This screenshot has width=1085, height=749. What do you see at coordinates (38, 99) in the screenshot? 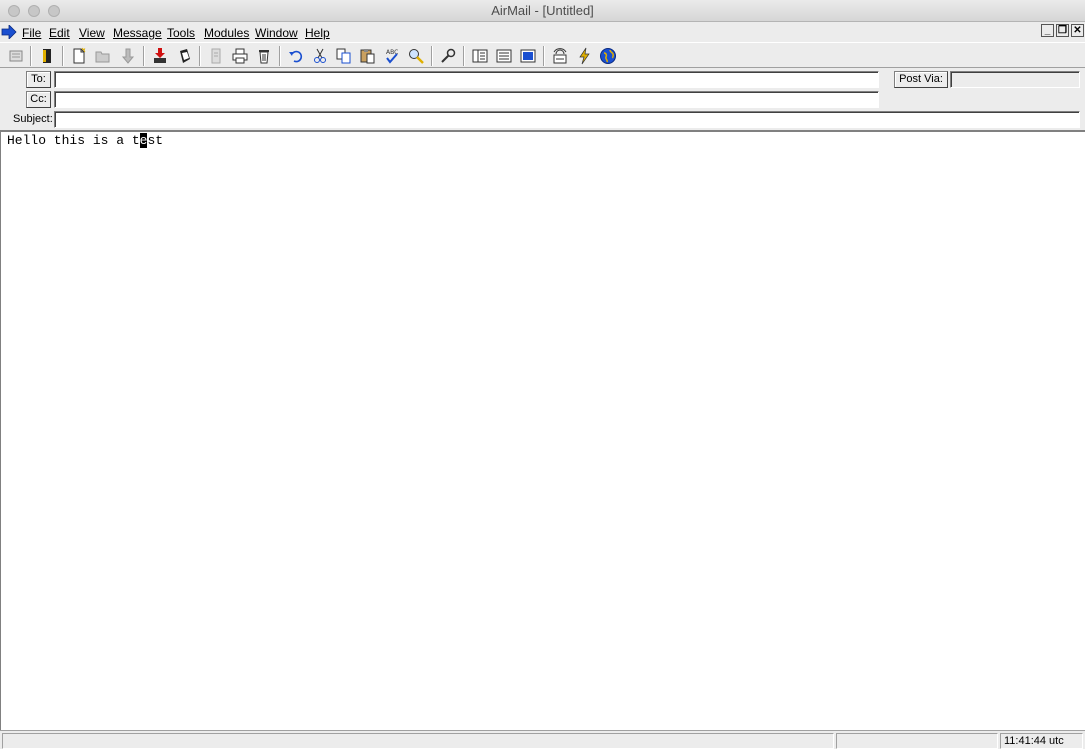
I see `cc-button: Cc:` at bounding box center [38, 99].